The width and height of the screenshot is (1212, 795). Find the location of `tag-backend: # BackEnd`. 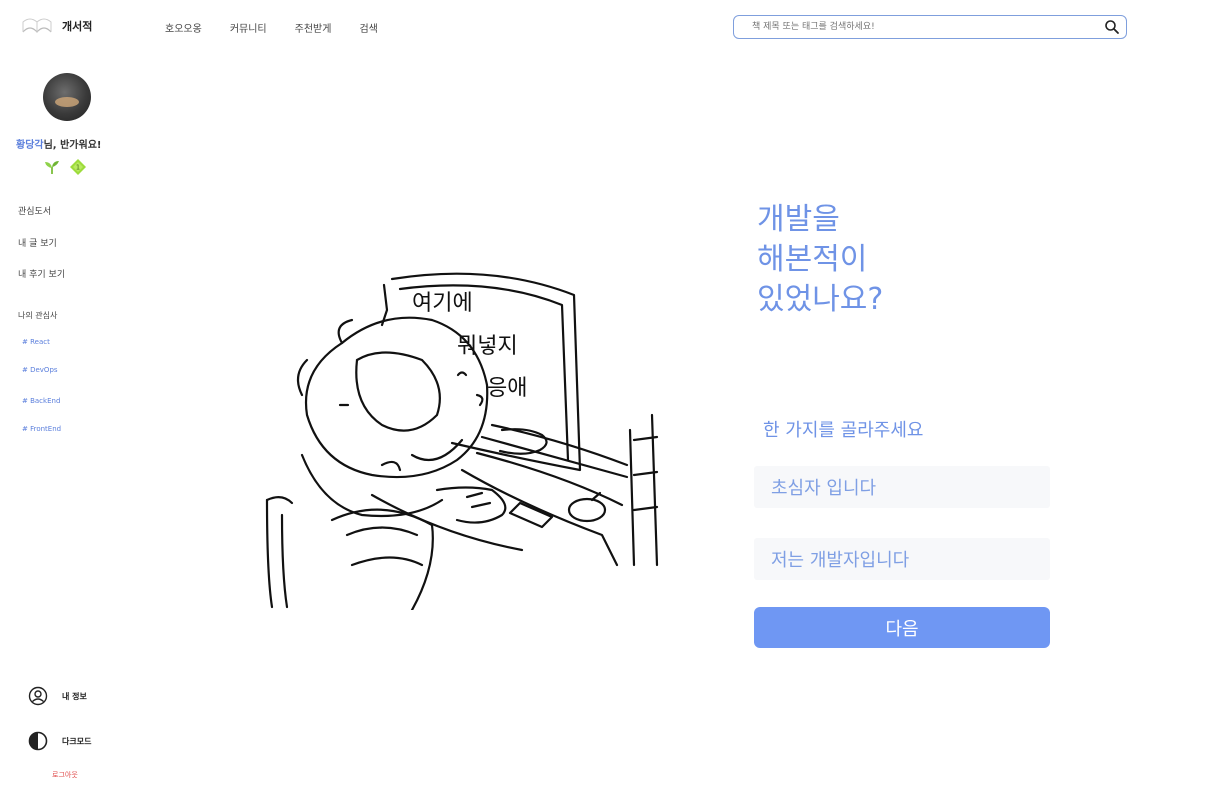

tag-backend: # BackEnd is located at coordinates (41, 401).